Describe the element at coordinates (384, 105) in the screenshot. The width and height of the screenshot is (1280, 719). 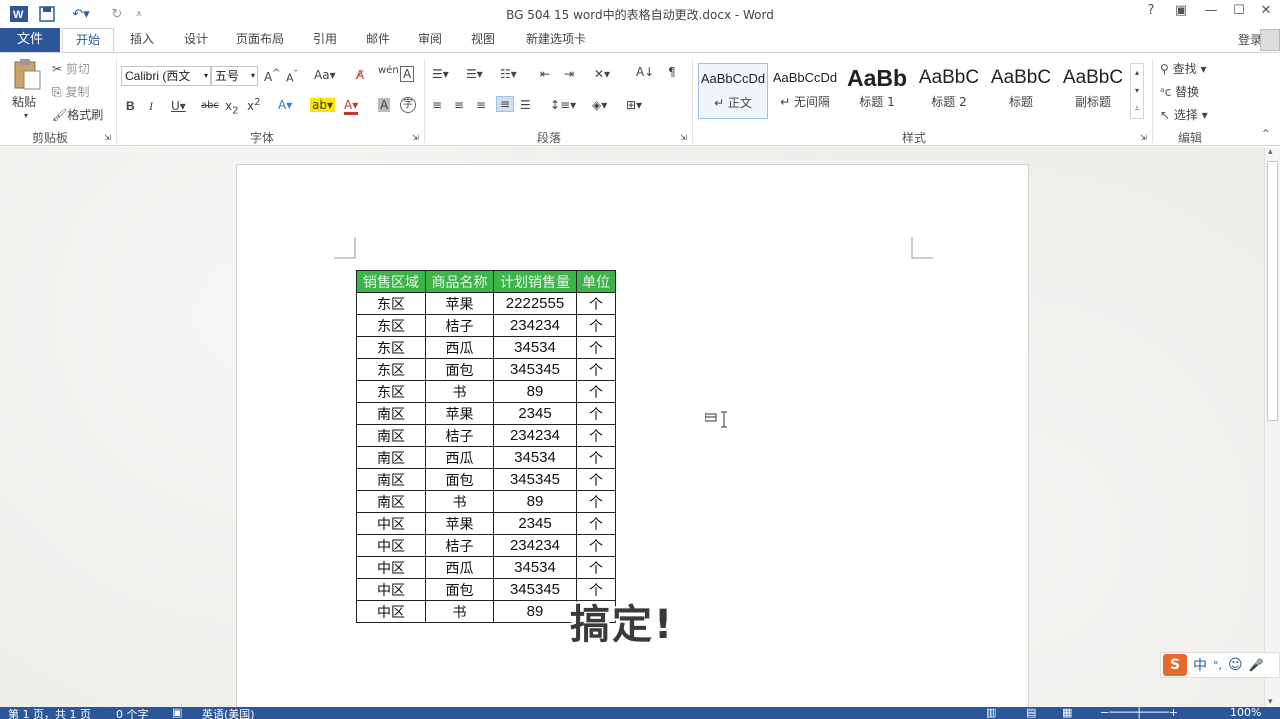
I see `character-shading-icon: A` at that location.